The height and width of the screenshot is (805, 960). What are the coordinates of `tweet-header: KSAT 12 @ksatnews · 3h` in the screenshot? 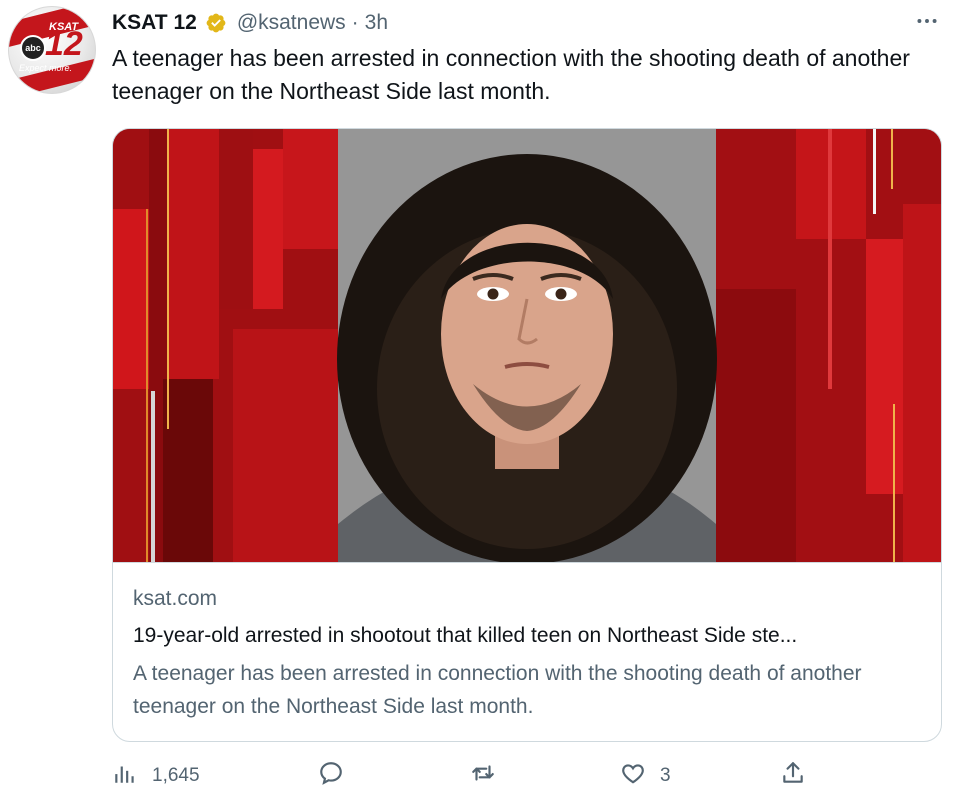 It's located at (250, 23).